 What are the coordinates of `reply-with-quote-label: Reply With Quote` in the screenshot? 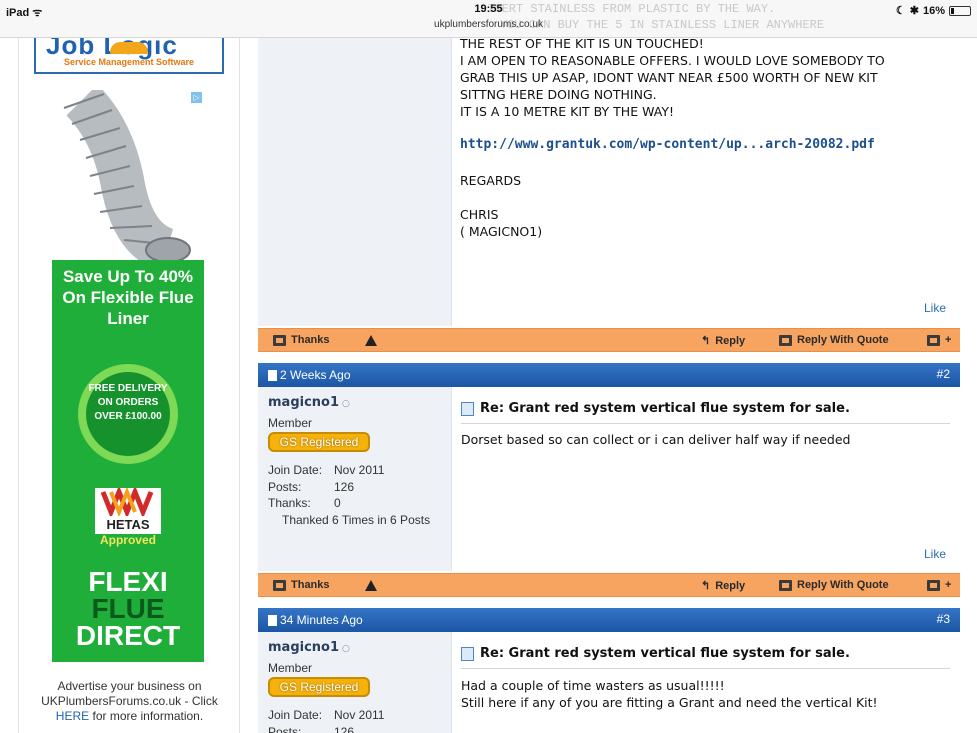 It's located at (843, 585).